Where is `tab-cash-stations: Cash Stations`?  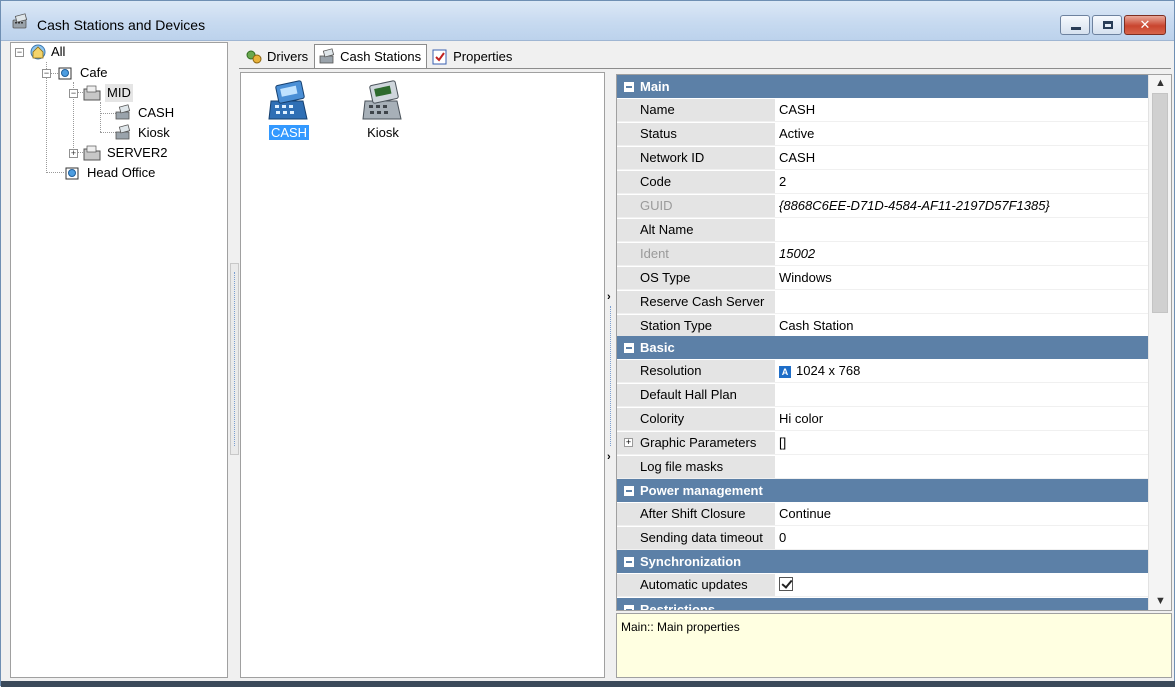
tab-cash-stations: Cash Stations is located at coordinates (371, 56).